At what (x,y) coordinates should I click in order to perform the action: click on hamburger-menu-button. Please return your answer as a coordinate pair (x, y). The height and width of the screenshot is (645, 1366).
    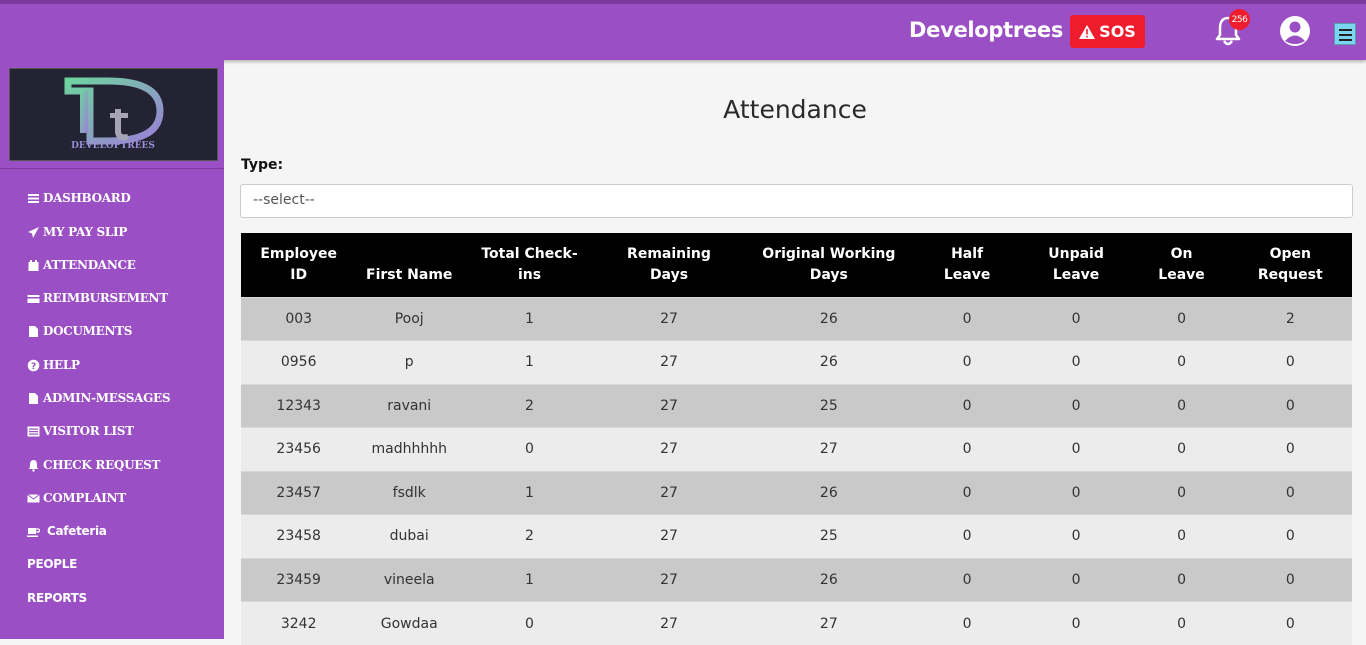
    Looking at the image, I should click on (1345, 34).